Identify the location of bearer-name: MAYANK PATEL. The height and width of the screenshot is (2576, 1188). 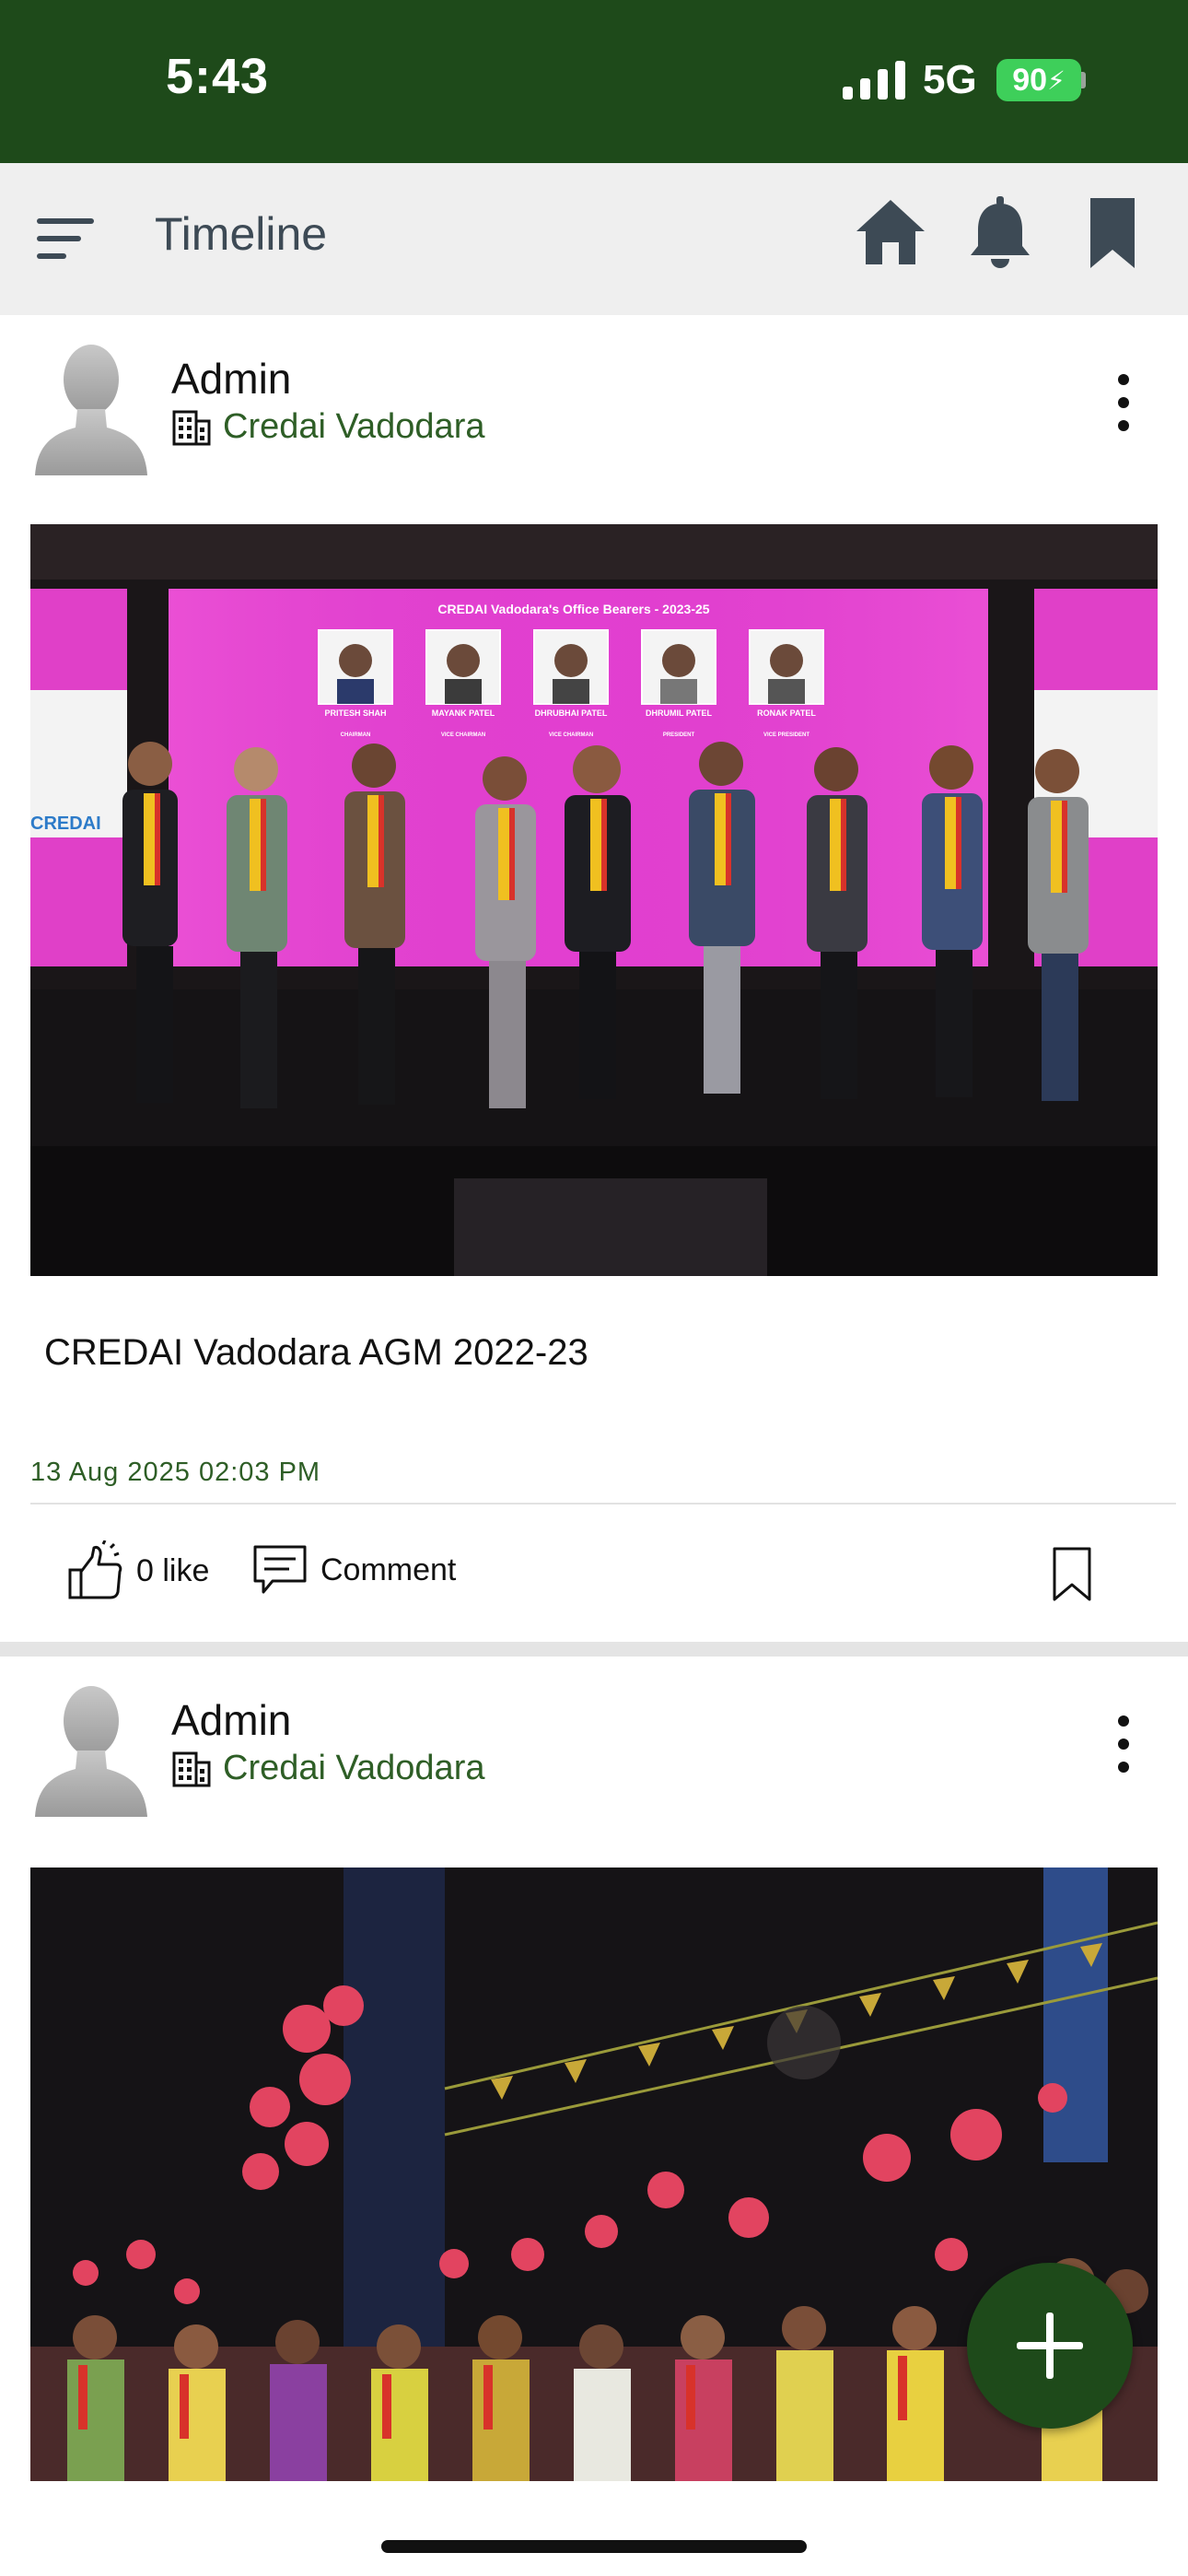
(463, 713).